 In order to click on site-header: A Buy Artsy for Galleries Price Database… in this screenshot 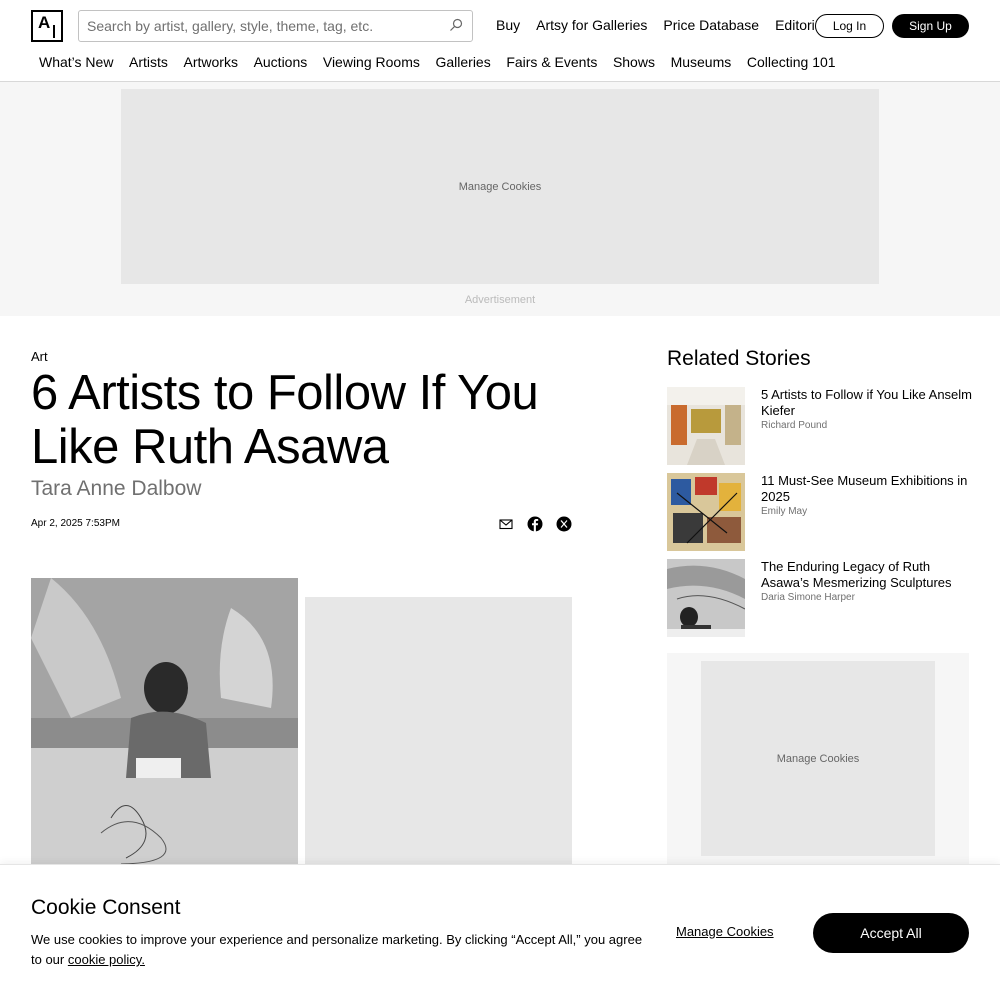, I will do `click(500, 41)`.